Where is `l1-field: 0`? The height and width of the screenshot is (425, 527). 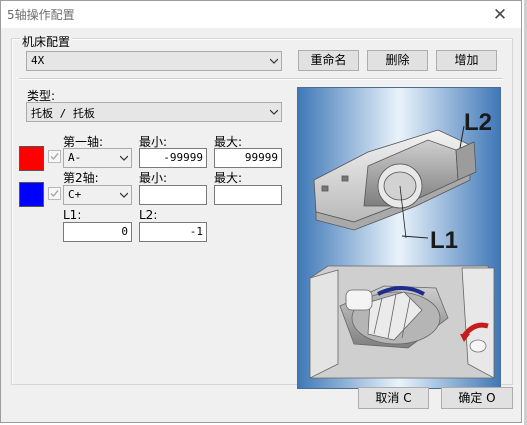
l1-field: 0 is located at coordinates (97, 232).